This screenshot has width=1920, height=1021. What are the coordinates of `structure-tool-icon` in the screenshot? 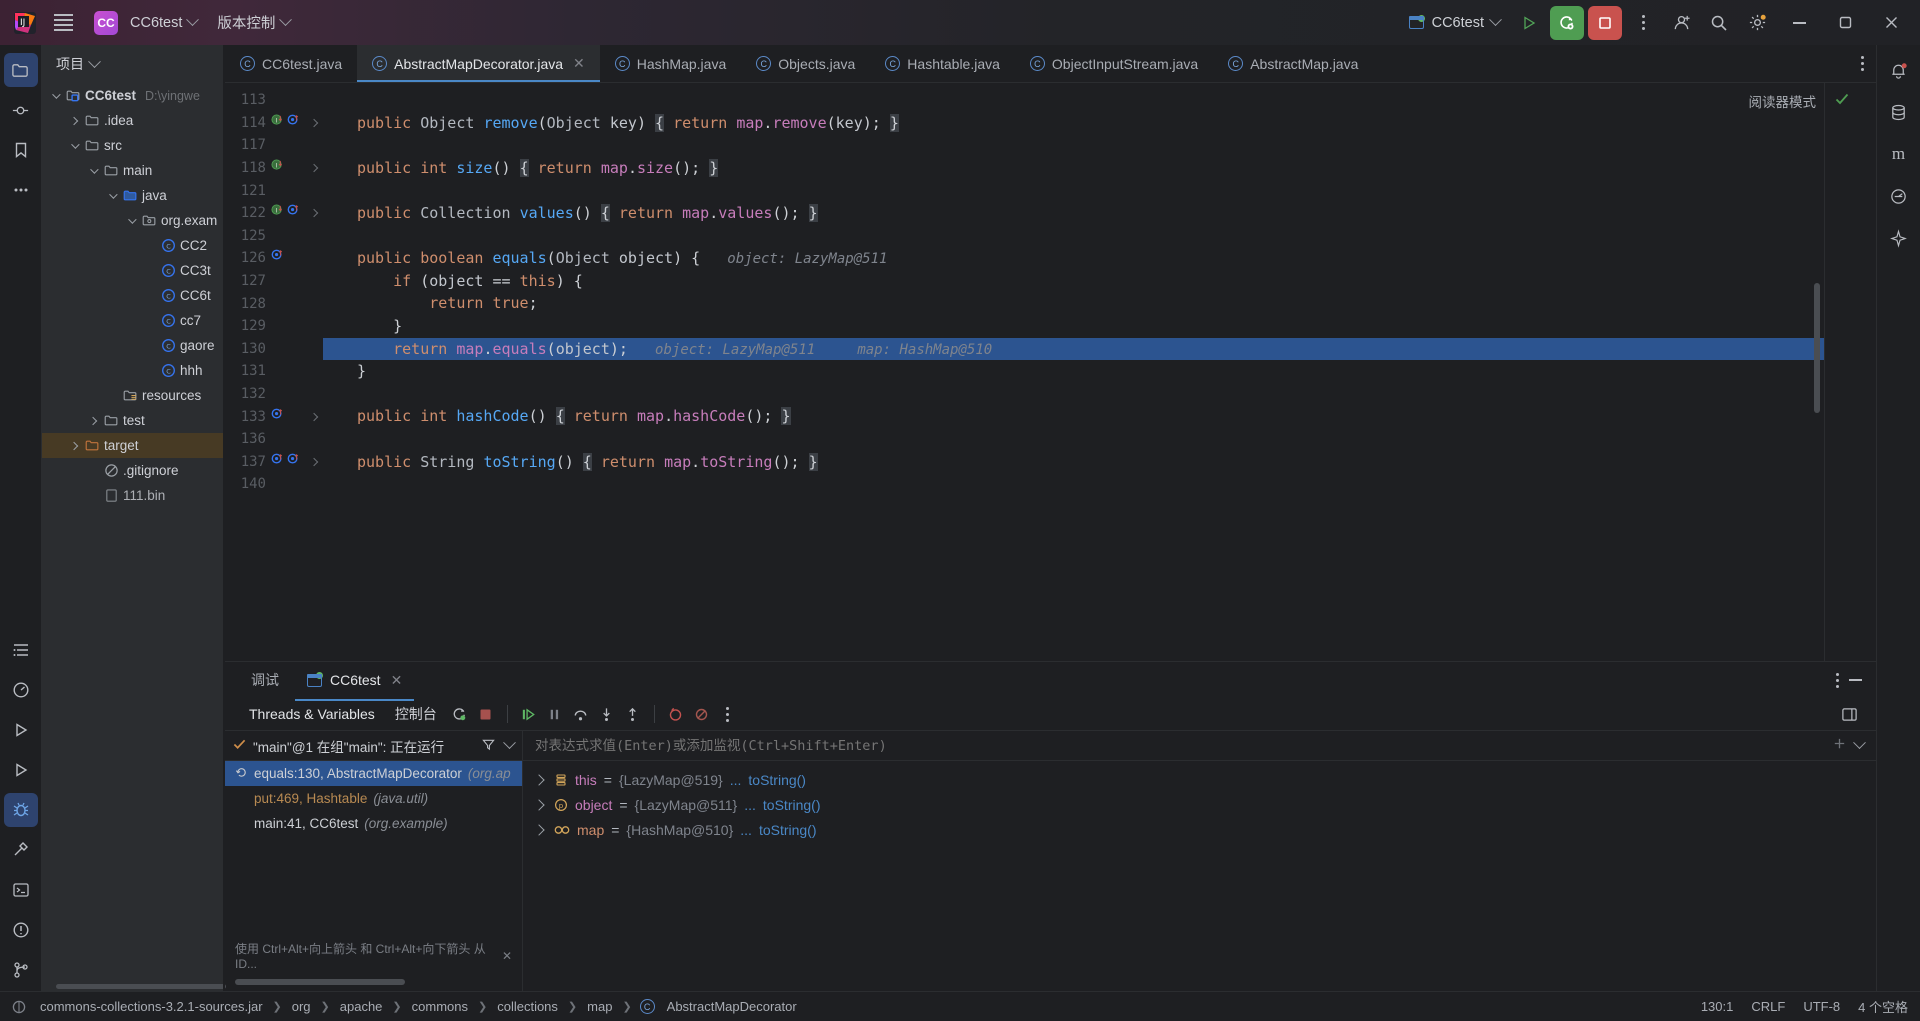 It's located at (21, 650).